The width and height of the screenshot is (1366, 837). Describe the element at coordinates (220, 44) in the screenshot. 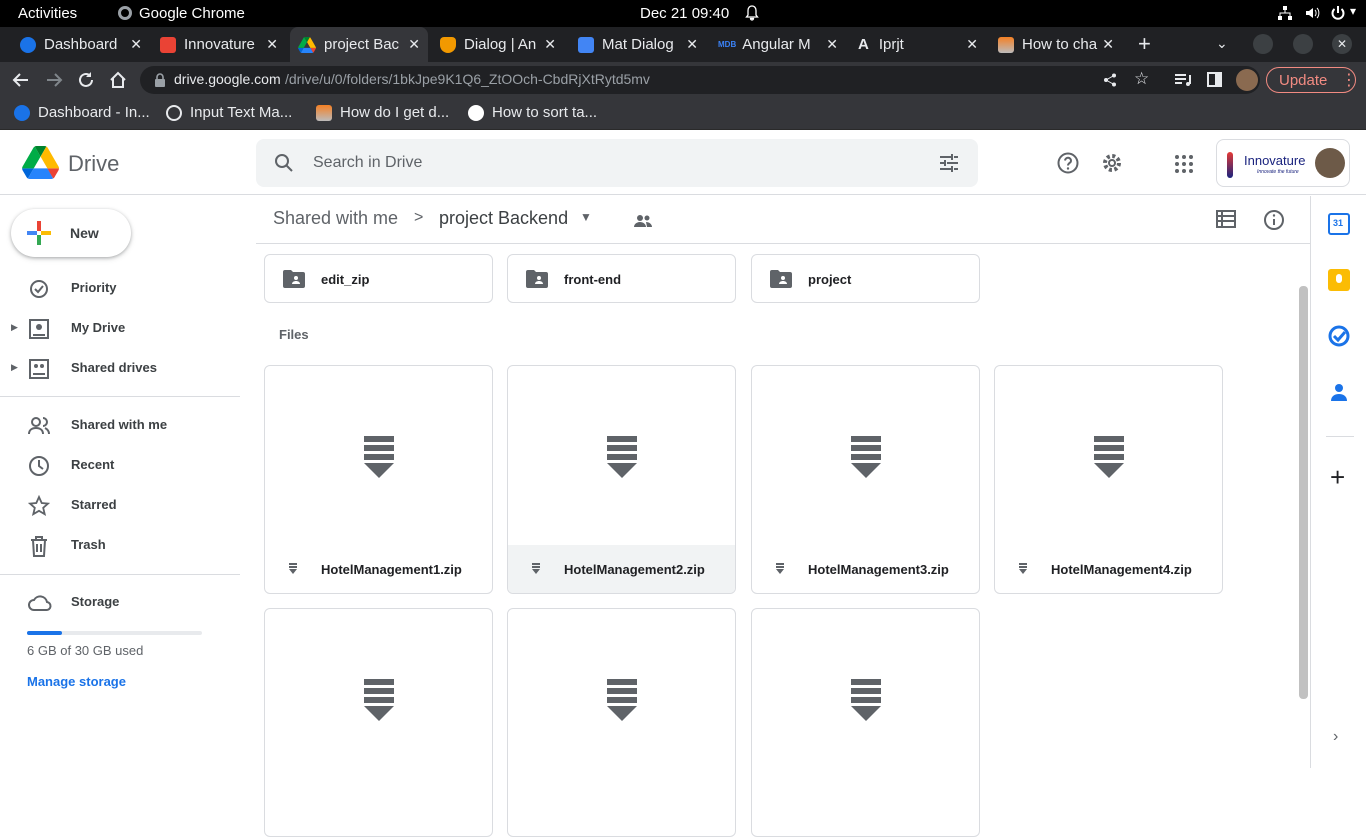

I see `tab-gmail: Innovature ✕` at that location.